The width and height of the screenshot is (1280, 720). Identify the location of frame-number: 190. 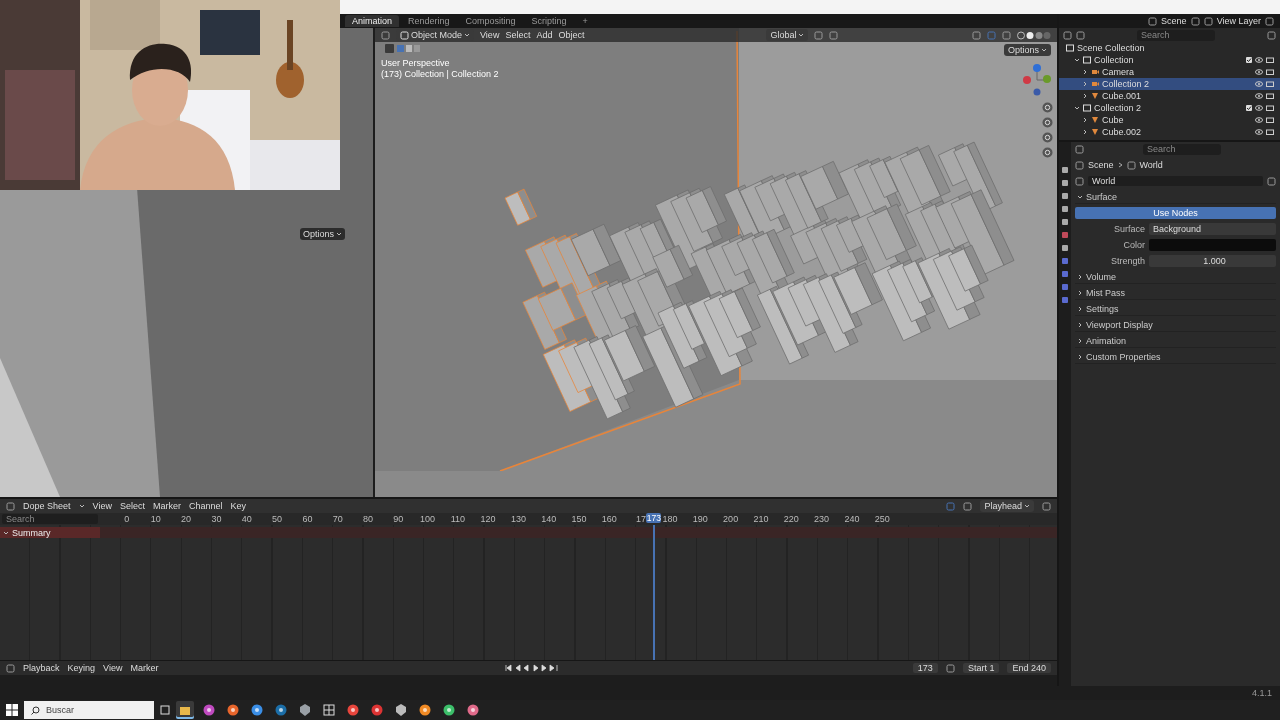
(700, 519).